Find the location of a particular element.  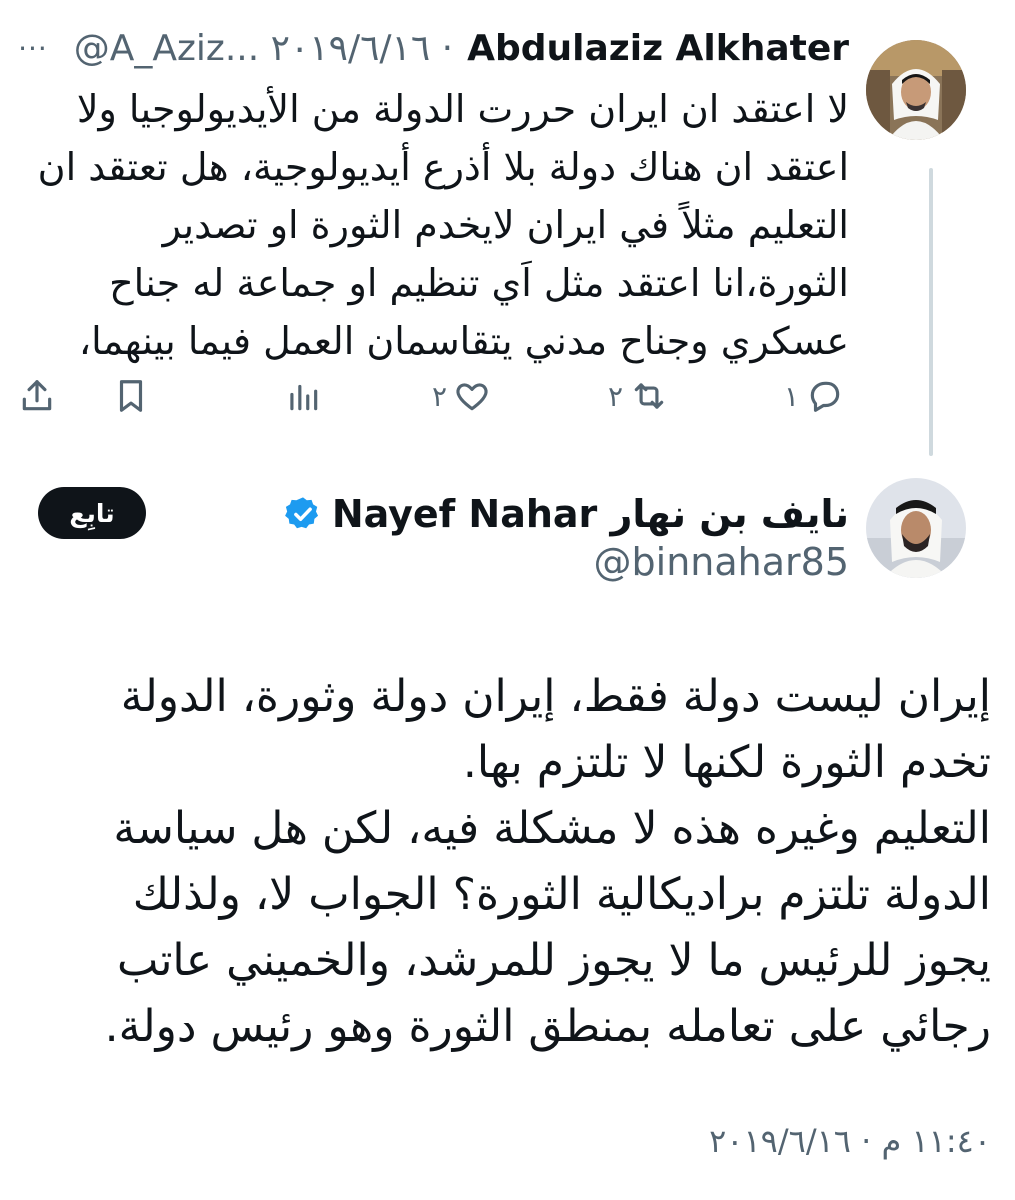

like-count: ٢ is located at coordinates (440, 396).